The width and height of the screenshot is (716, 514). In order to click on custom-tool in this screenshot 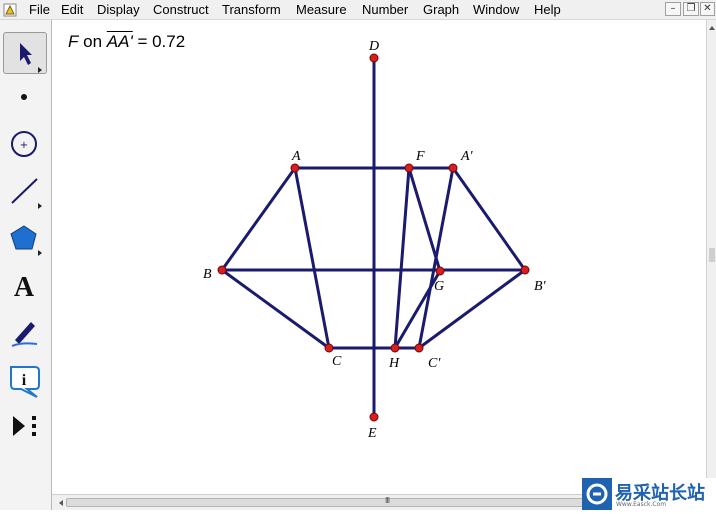, I will do `click(25, 427)`.